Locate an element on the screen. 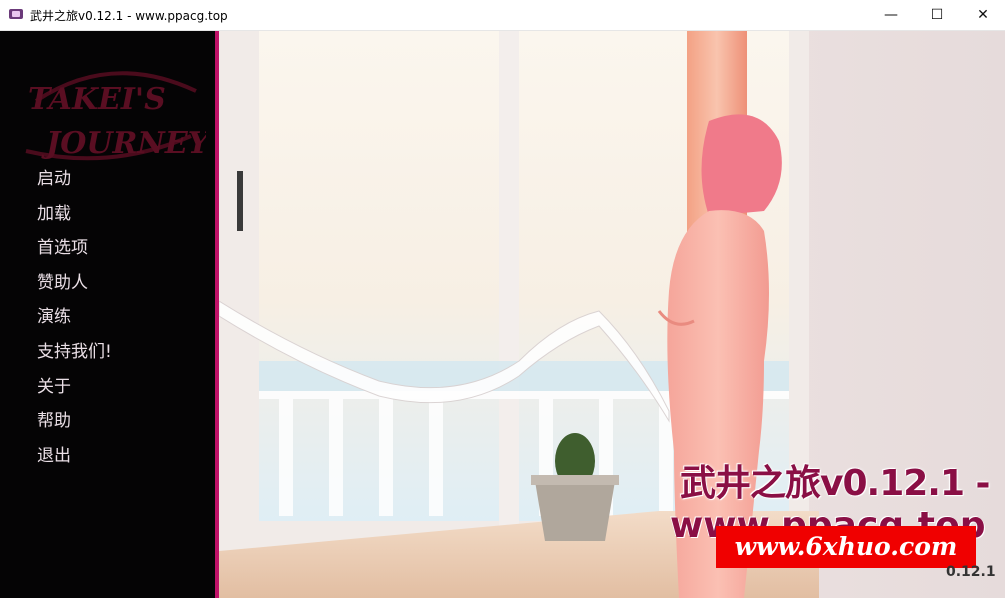 The width and height of the screenshot is (1005, 598). watermark-banner-text: www.6xhuo.com is located at coordinates (846, 546).